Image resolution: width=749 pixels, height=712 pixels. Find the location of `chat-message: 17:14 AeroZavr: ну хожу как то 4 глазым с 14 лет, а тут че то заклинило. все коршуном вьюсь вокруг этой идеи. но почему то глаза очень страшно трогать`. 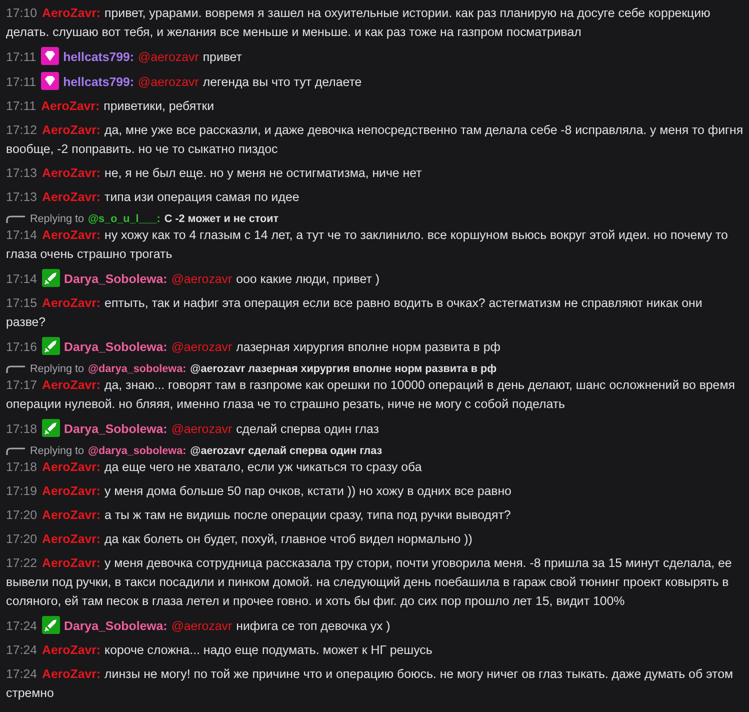

chat-message: 17:14 AeroZavr: ну хожу как то 4 глазым с 14 лет, а тут че то заклинило. все коршуном вьюсь вокруг этой идеи. но почему то глаза очень страшно трогать is located at coordinates (367, 244).